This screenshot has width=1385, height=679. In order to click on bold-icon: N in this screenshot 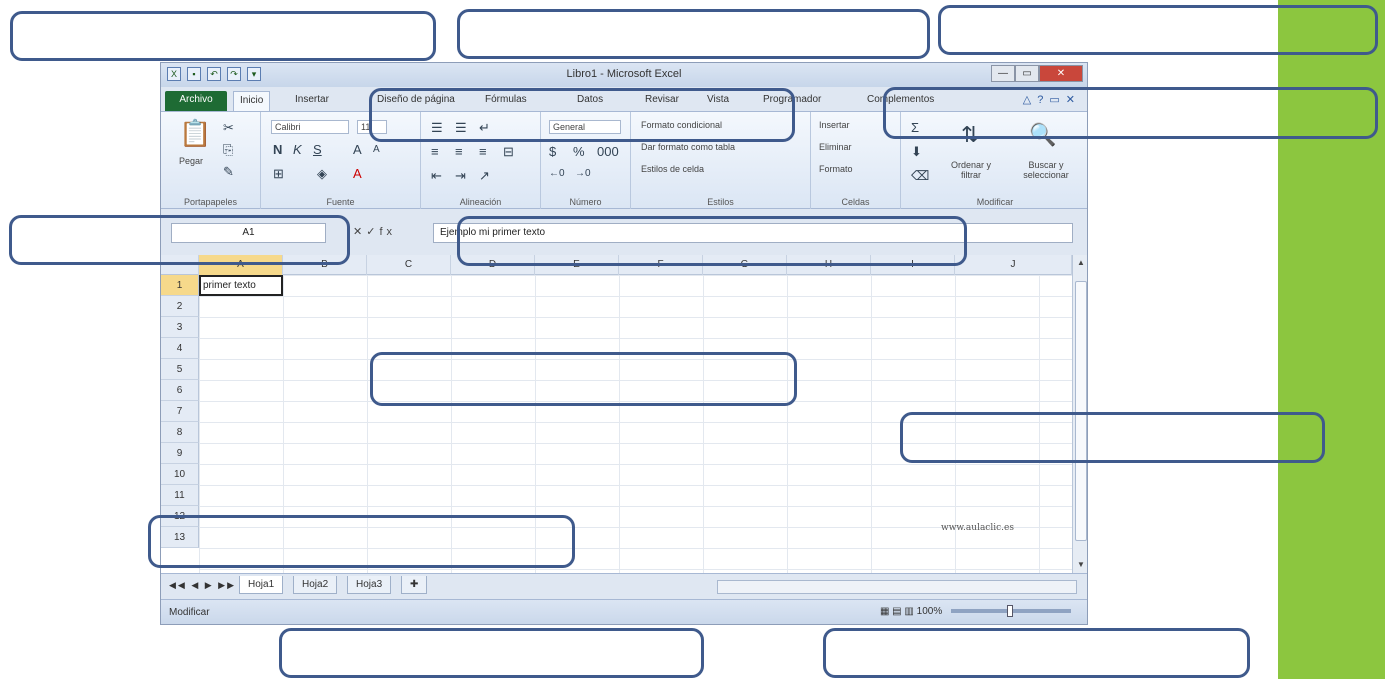, I will do `click(277, 149)`.